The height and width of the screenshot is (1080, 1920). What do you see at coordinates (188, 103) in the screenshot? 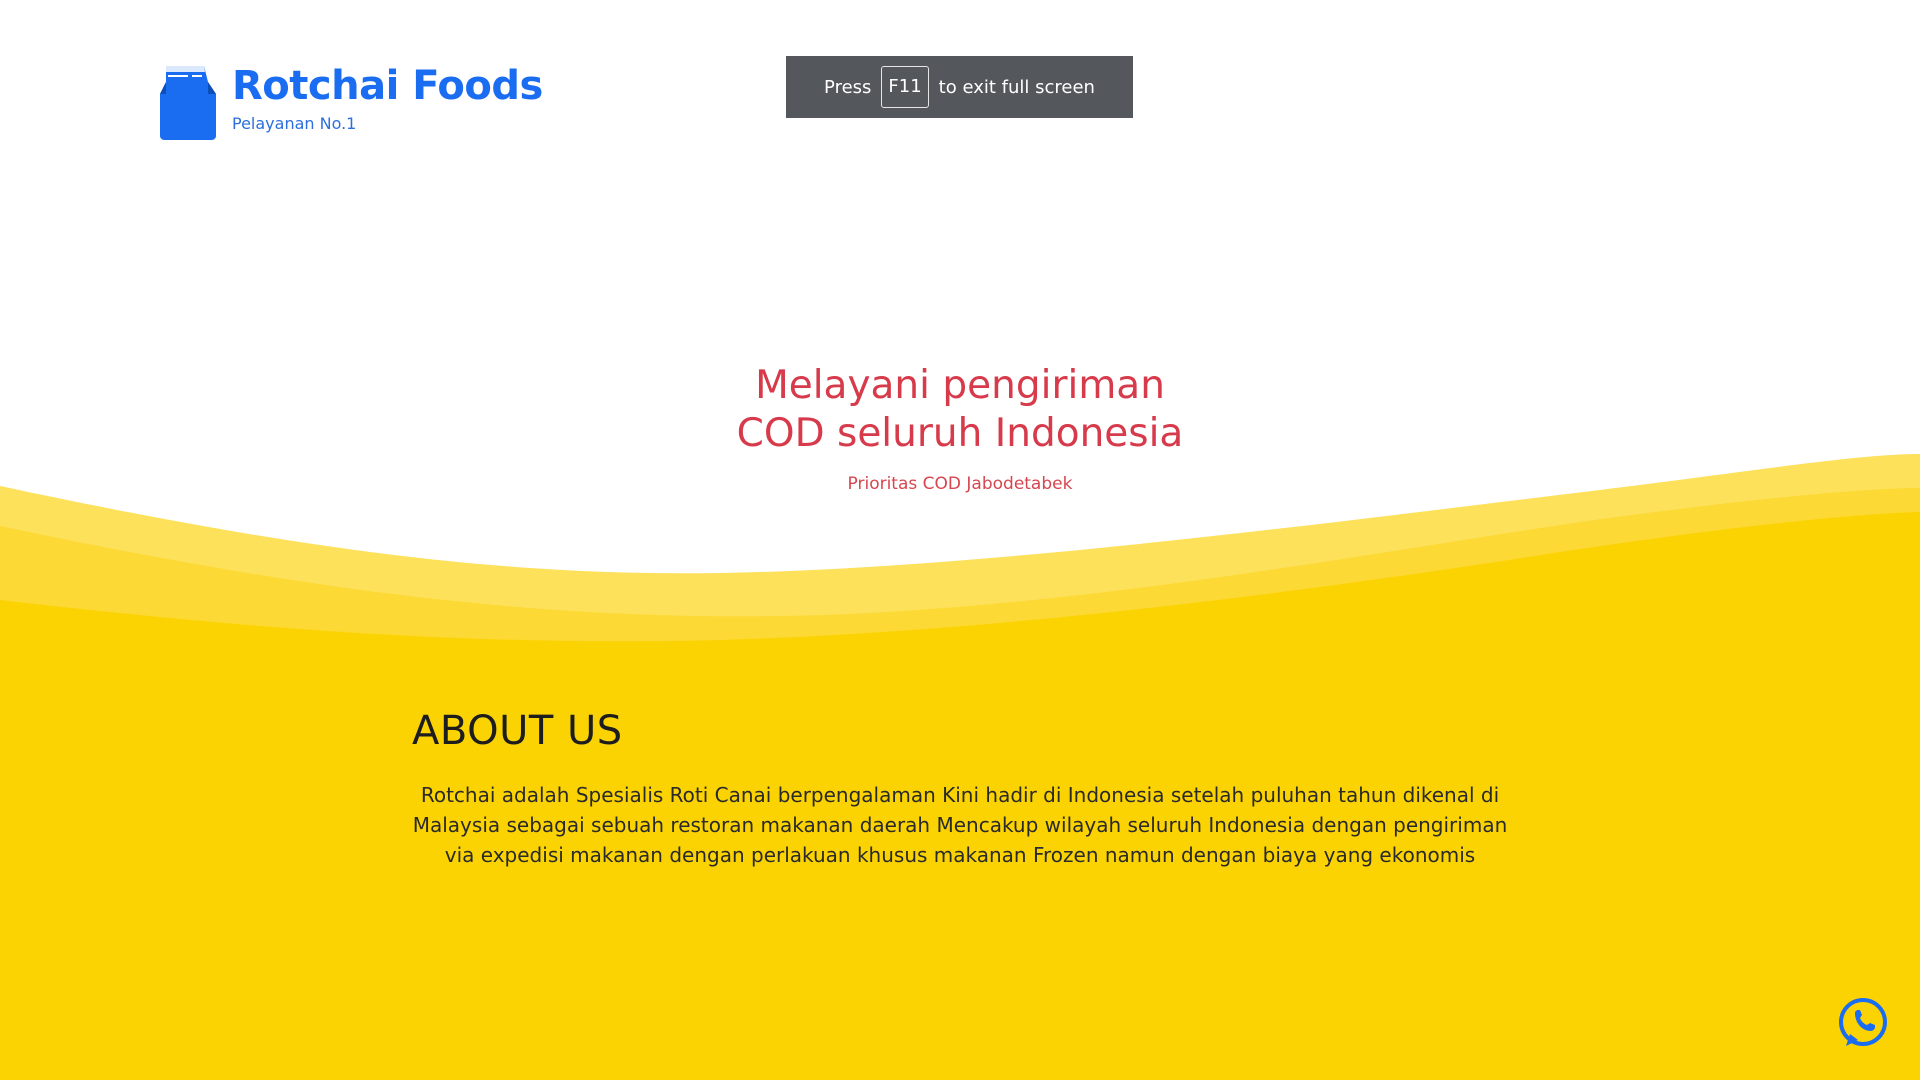
I see `food-bag-icon` at bounding box center [188, 103].